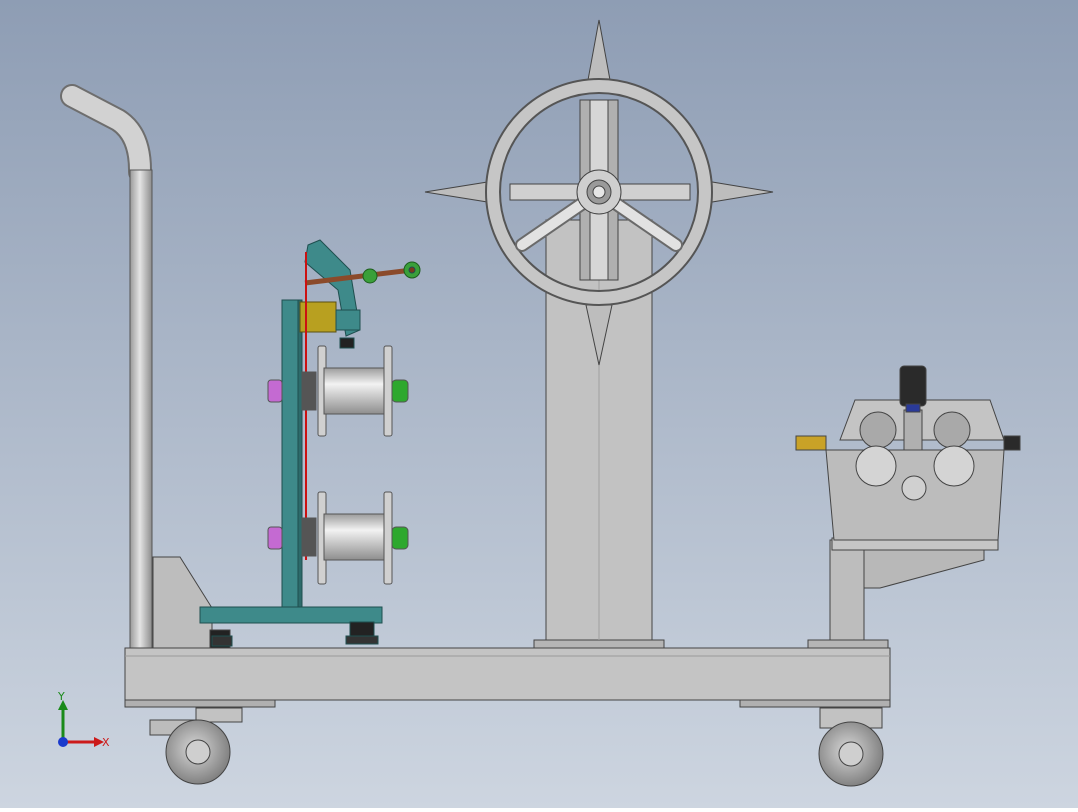 The image size is (1078, 812). What do you see at coordinates (106, 742) in the screenshot?
I see `x-axis-label: X` at bounding box center [106, 742].